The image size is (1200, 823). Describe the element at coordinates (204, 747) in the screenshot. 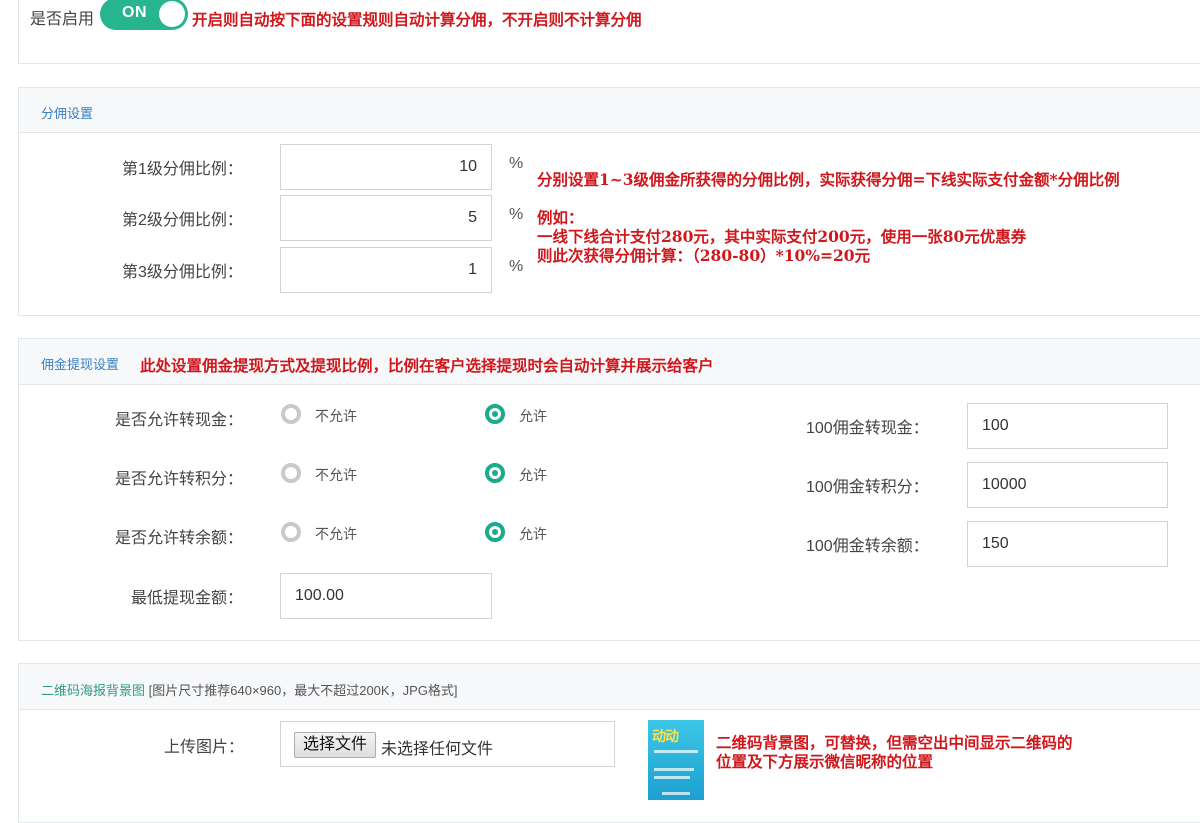

I see `qrcode-upload-label: 上传图片：` at that location.